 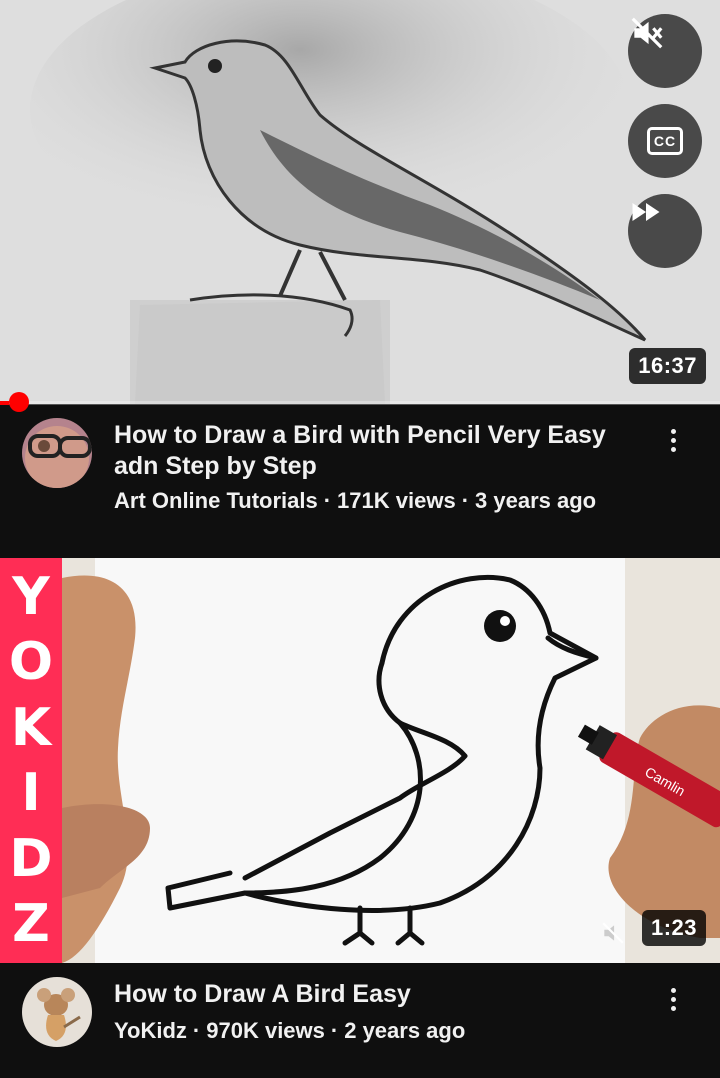 What do you see at coordinates (31, 727) in the screenshot?
I see `brand-letter: K` at bounding box center [31, 727].